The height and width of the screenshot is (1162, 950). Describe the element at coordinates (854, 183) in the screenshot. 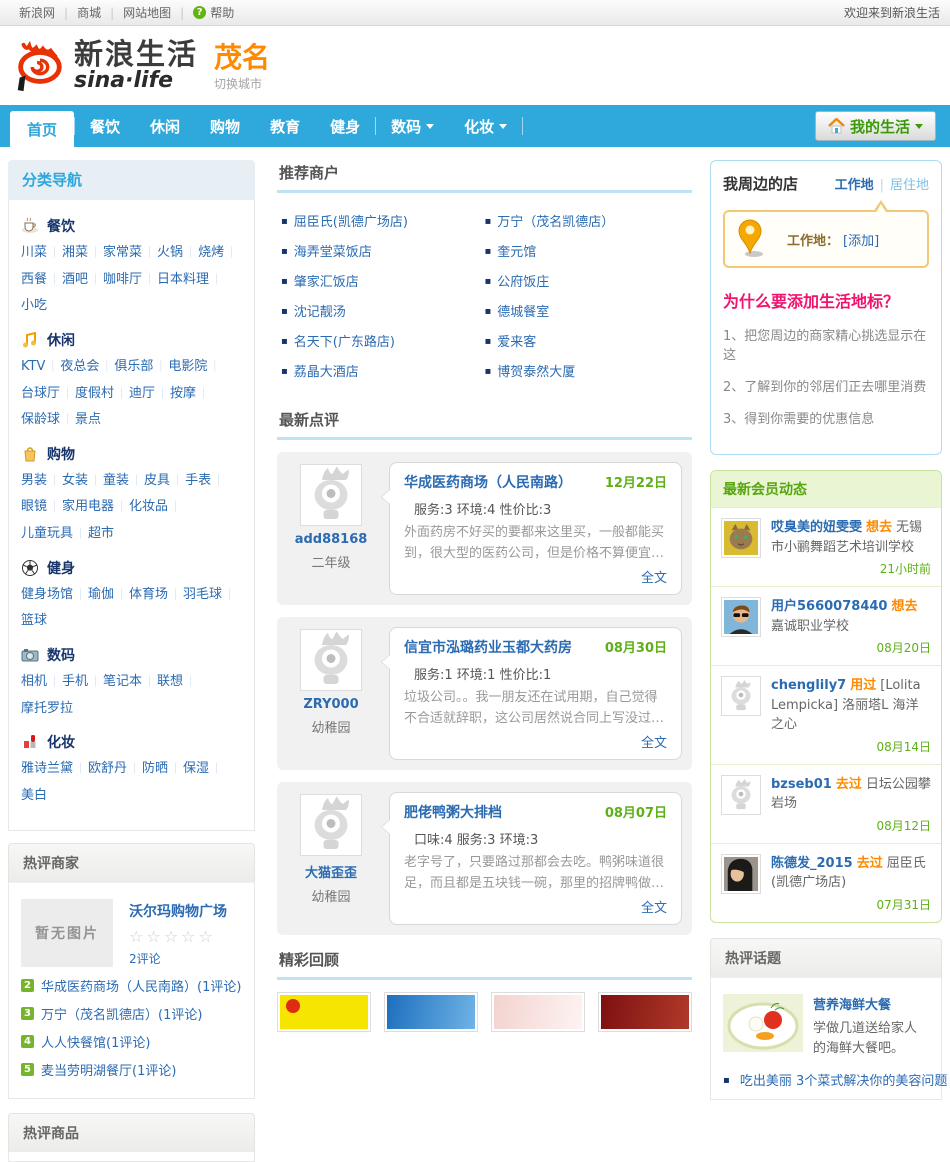

I see `tab-workplace: 工作地` at that location.